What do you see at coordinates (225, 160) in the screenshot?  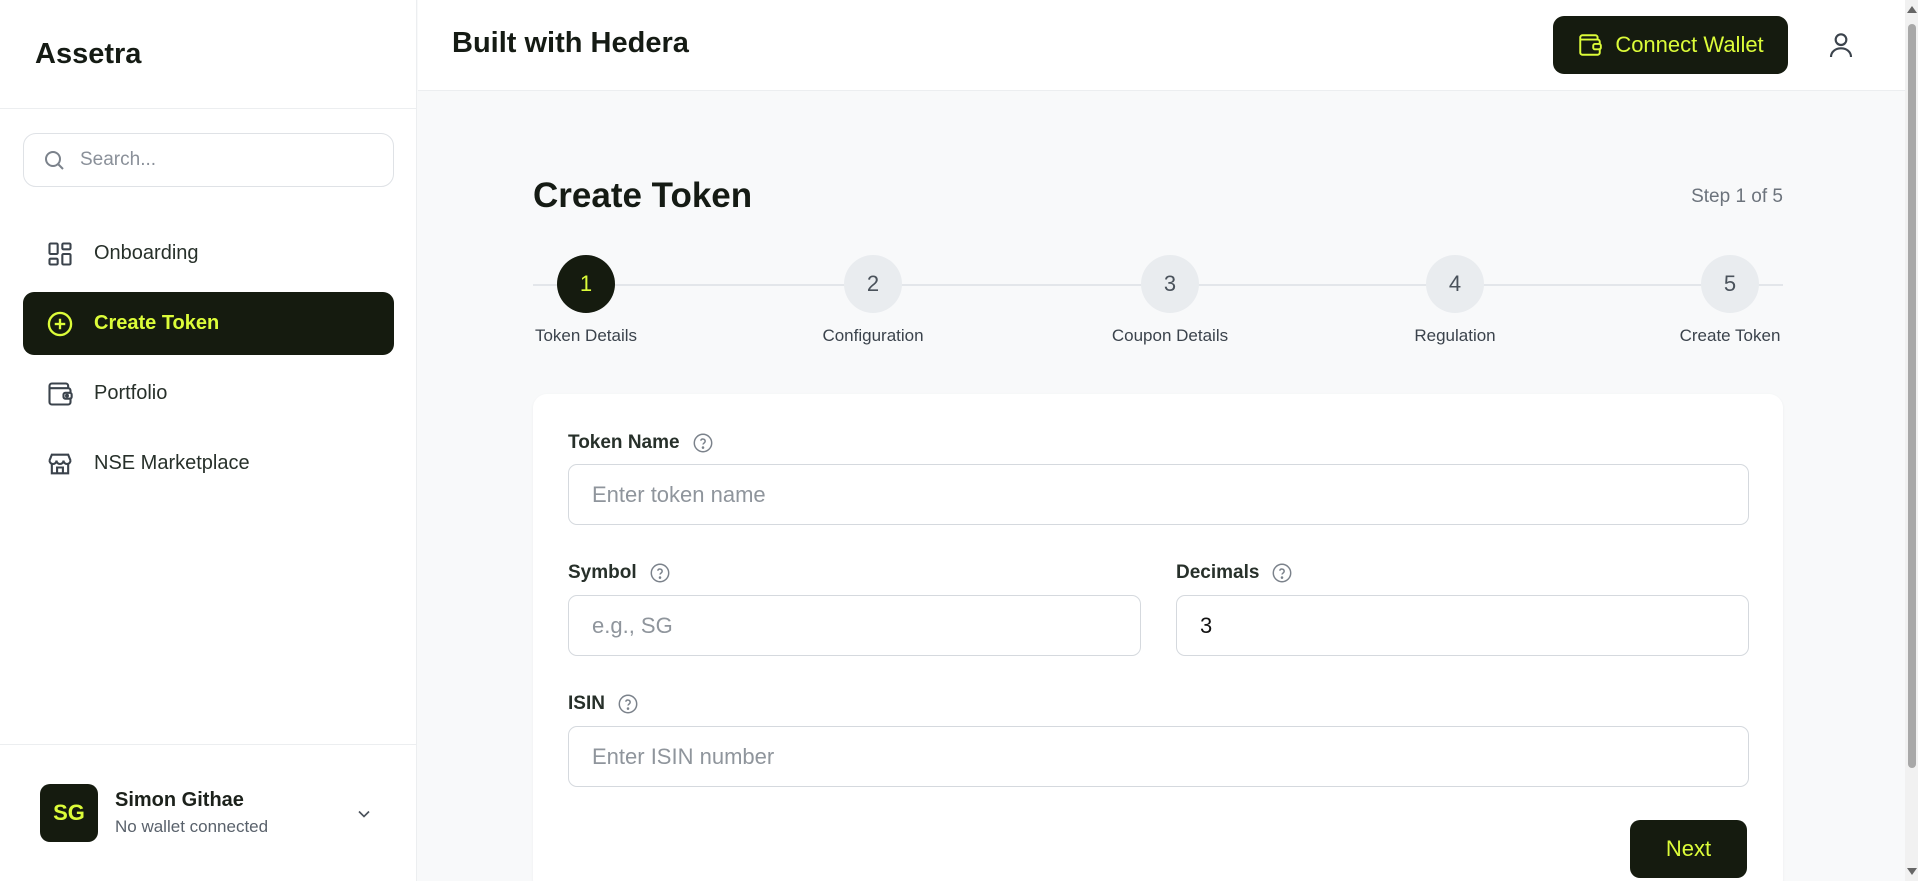 I see `search-input` at bounding box center [225, 160].